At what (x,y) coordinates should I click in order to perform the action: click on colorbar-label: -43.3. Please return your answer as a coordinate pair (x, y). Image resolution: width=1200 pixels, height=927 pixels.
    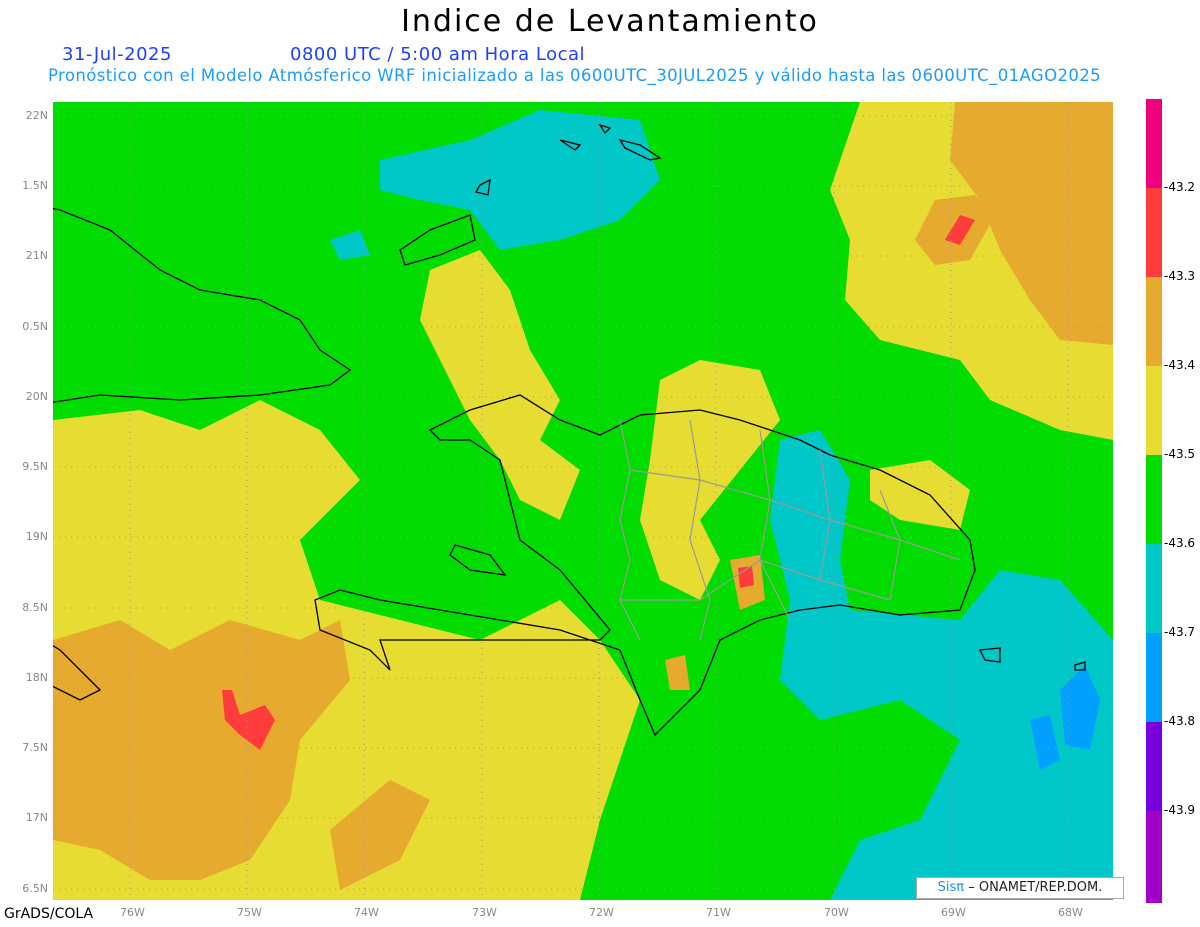
    Looking at the image, I should click on (1180, 276).